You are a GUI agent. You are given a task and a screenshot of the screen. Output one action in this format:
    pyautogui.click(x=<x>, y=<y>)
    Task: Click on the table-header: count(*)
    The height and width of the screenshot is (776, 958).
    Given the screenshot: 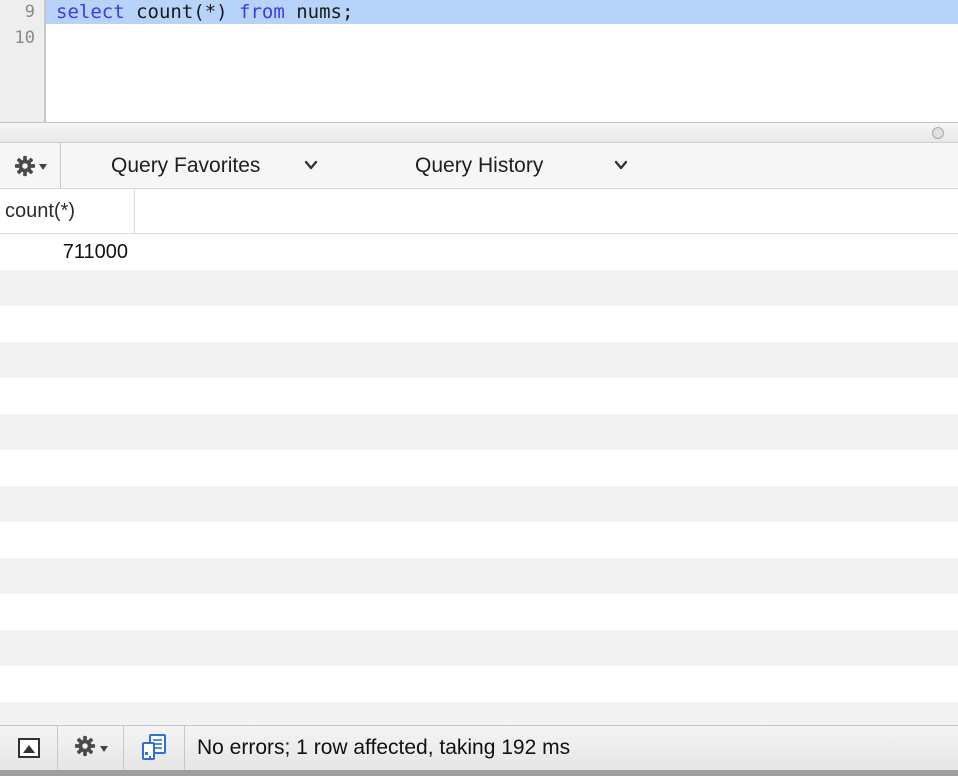 What is the action you would take?
    pyautogui.click(x=479, y=211)
    